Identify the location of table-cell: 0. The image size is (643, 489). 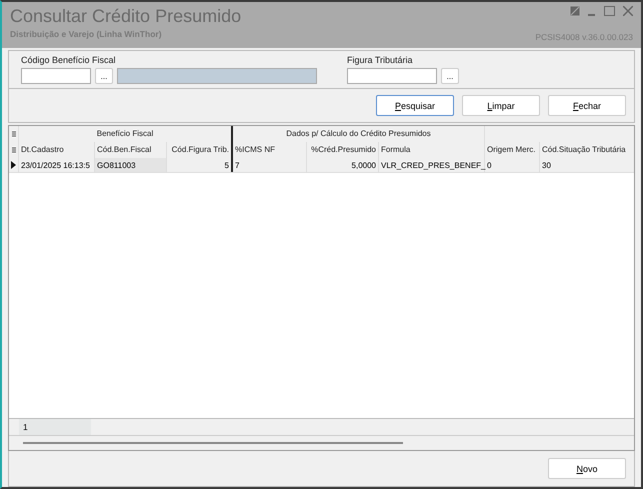
(512, 165).